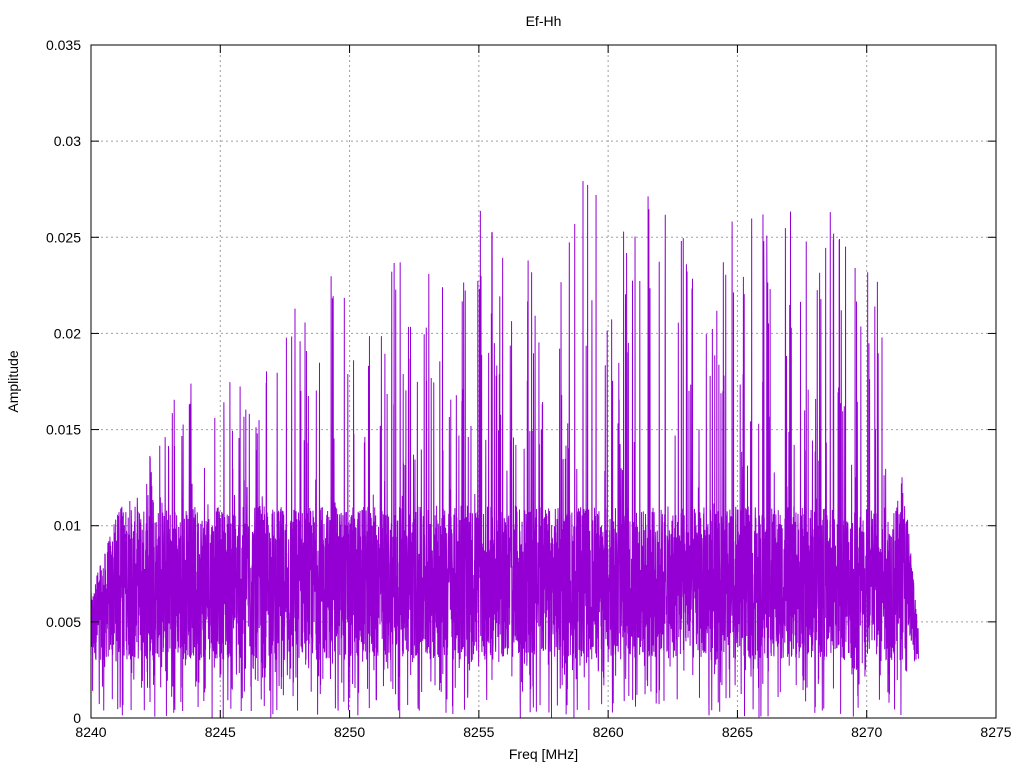 This screenshot has height=768, width=1024. What do you see at coordinates (77, 718) in the screenshot?
I see `y-tick-label: 0` at bounding box center [77, 718].